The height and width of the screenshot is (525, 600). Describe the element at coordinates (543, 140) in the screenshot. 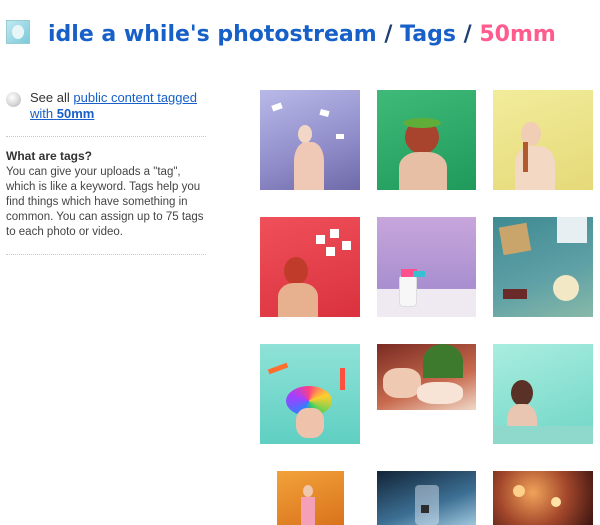

I see `photo-woman-braid-yellow` at that location.